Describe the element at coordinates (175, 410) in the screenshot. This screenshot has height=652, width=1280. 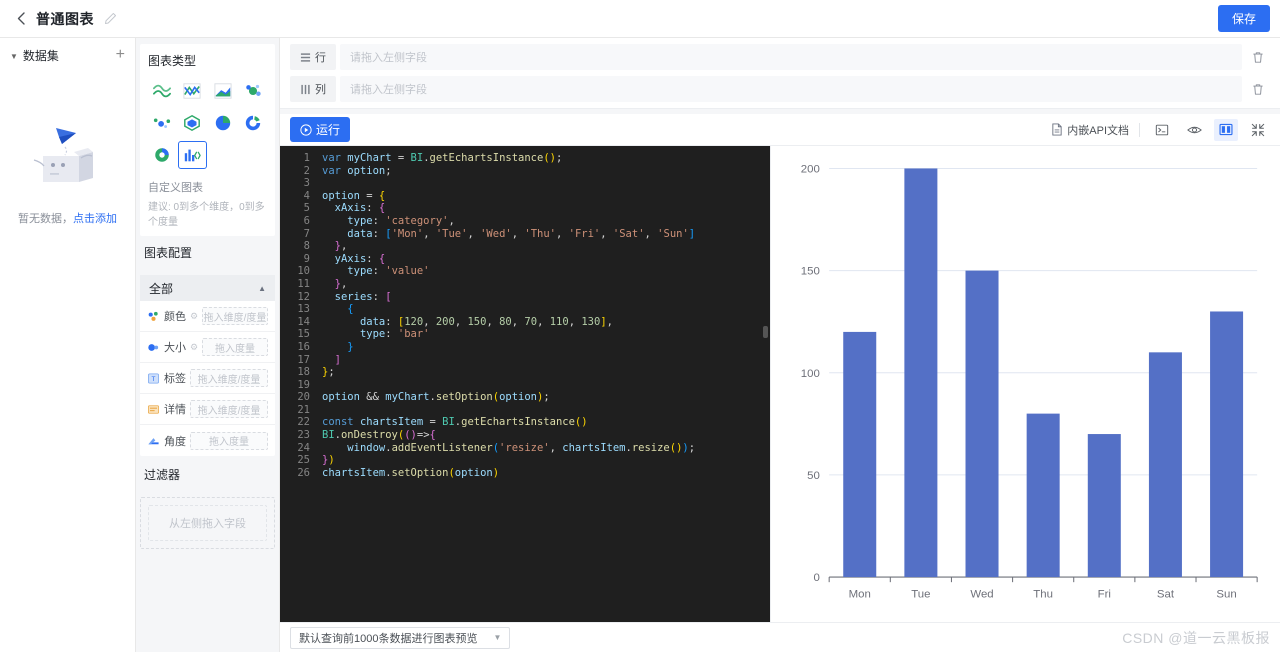
I see `config-label-detail: 详情` at that location.